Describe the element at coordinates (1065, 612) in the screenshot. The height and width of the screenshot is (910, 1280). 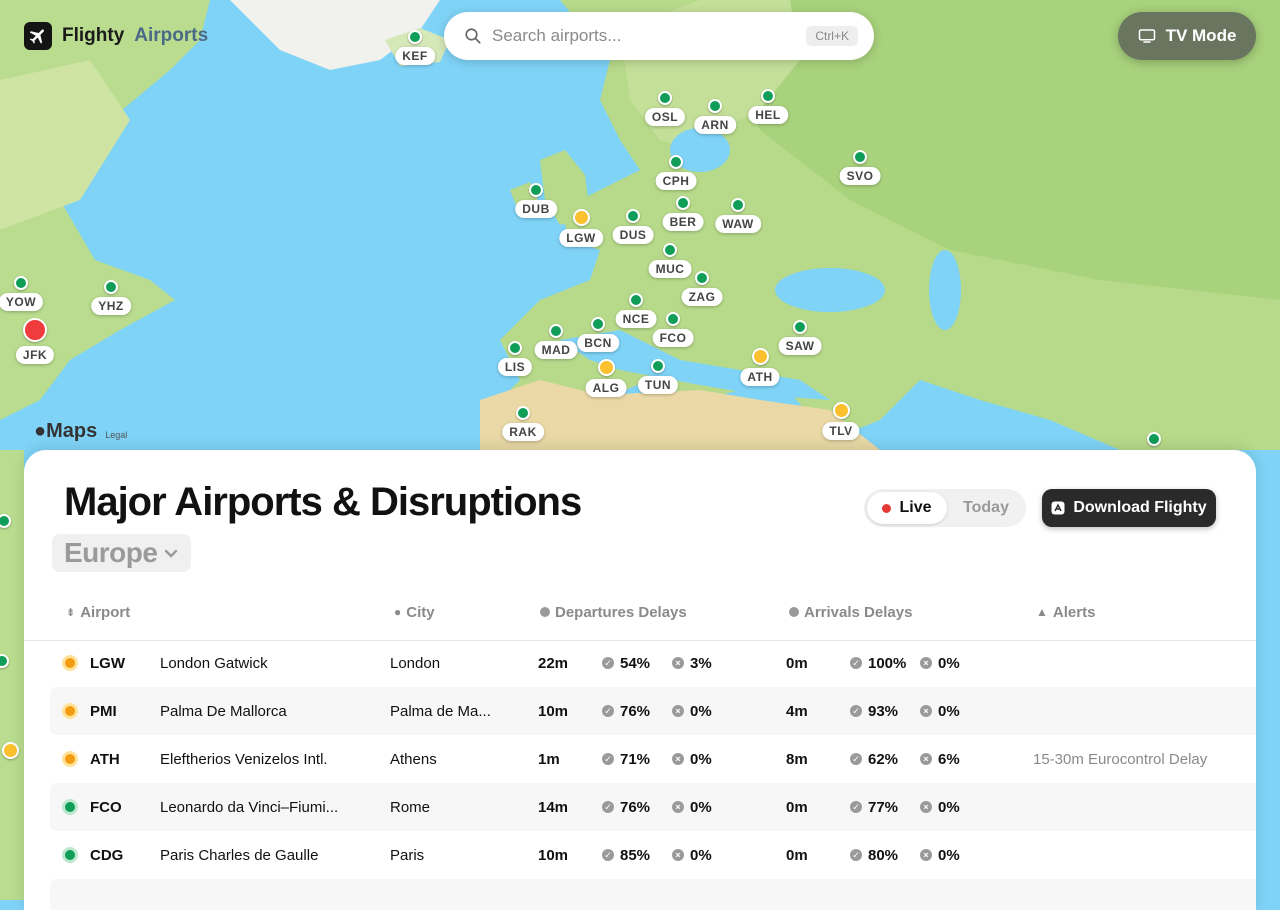
I see `column-header-alerts: ▲ Alerts` at that location.